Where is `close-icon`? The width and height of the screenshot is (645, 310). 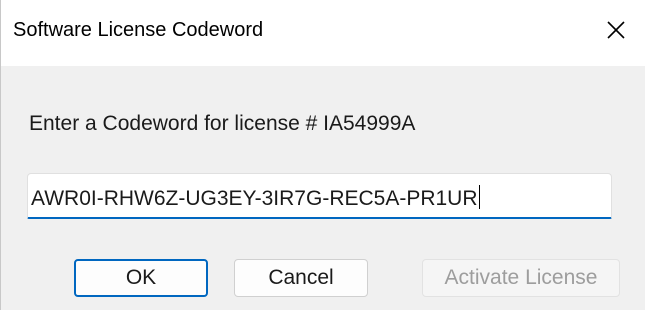
close-icon is located at coordinates (616, 30).